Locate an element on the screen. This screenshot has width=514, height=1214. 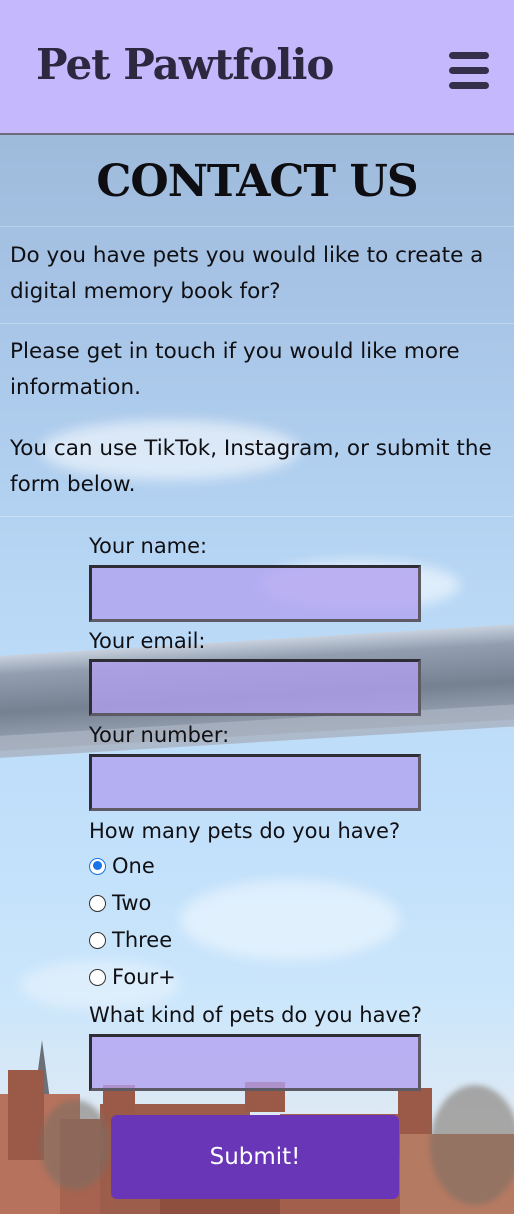
pet-kind-label: What kind of pets do you have? is located at coordinates (255, 1015).